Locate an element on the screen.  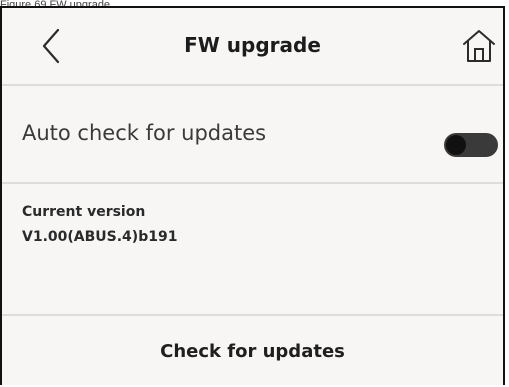
page-title: FW upgrade is located at coordinates (252, 45).